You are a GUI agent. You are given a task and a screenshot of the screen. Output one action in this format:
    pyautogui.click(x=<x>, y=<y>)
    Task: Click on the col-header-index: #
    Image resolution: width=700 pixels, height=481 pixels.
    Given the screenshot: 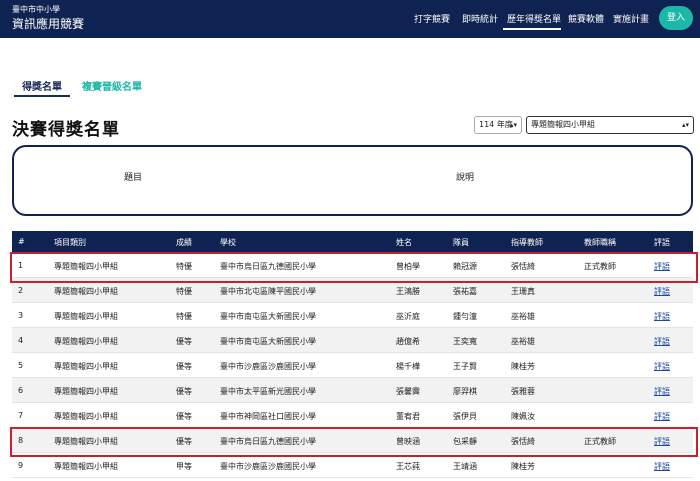 What is the action you would take?
    pyautogui.click(x=21, y=241)
    